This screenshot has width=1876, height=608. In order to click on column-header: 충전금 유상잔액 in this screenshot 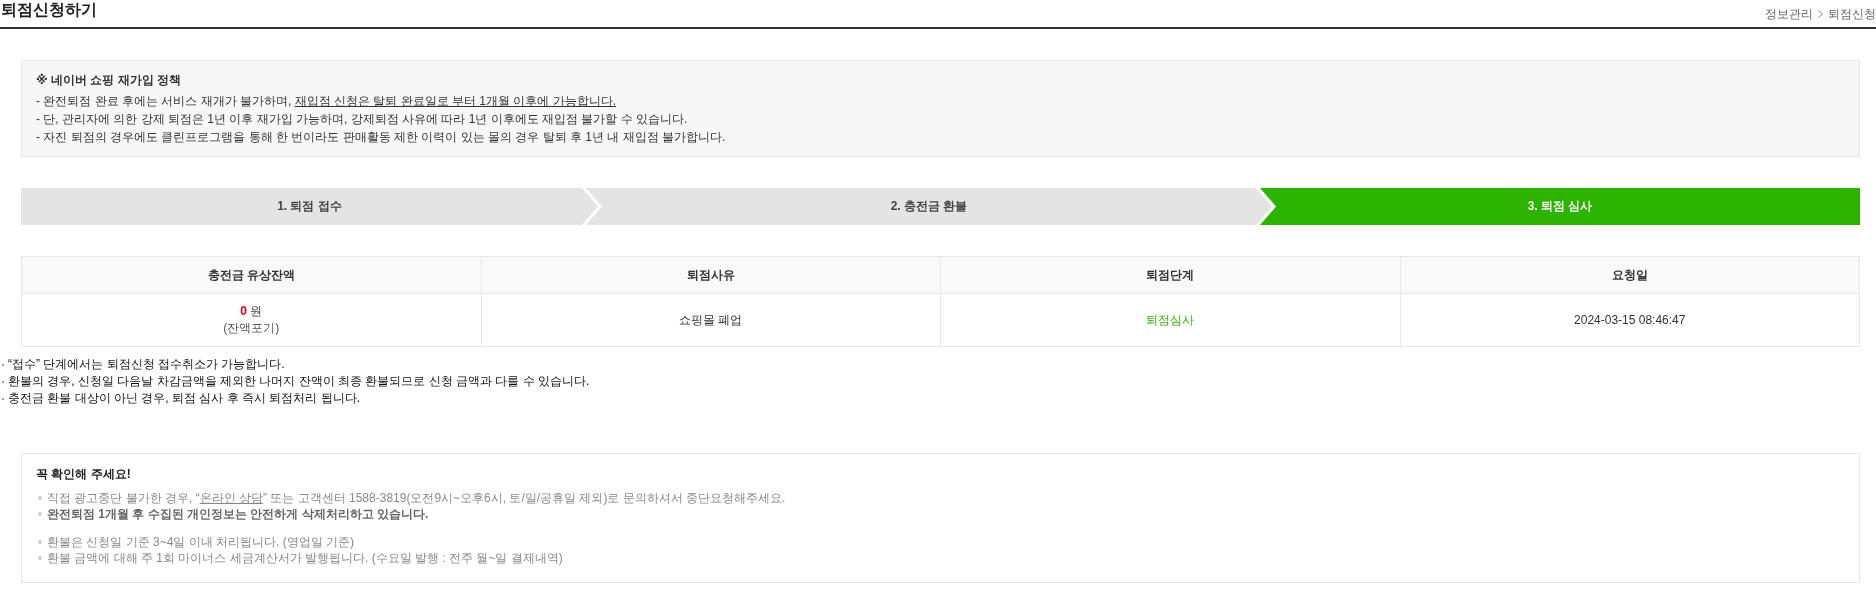, I will do `click(251, 275)`.